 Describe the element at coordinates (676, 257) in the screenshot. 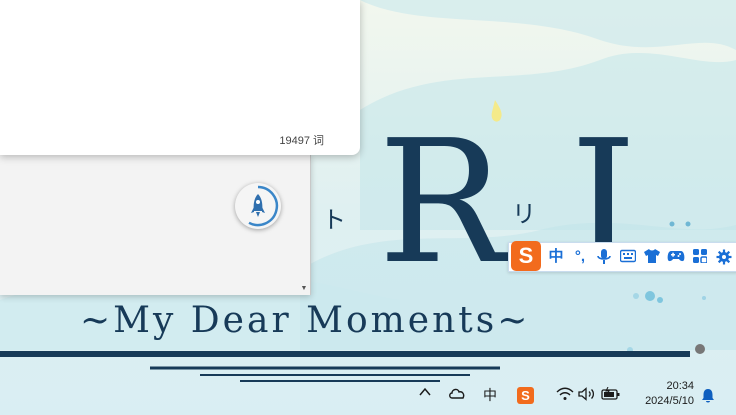

I see `gamepad-icon` at that location.